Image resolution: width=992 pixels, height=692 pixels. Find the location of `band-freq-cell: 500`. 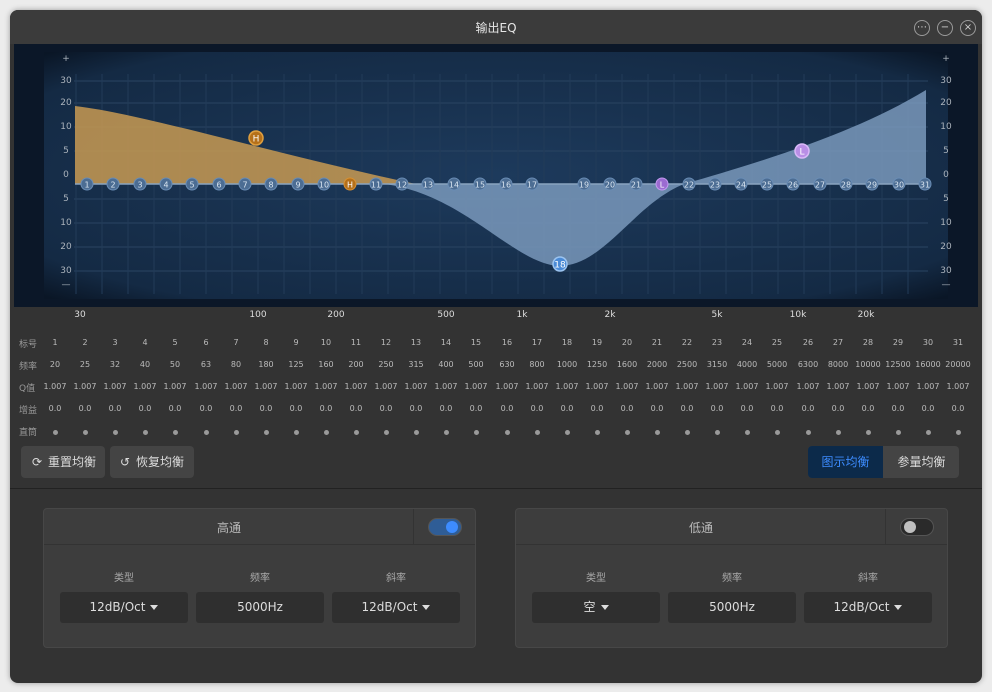

band-freq-cell: 500 is located at coordinates (476, 364).